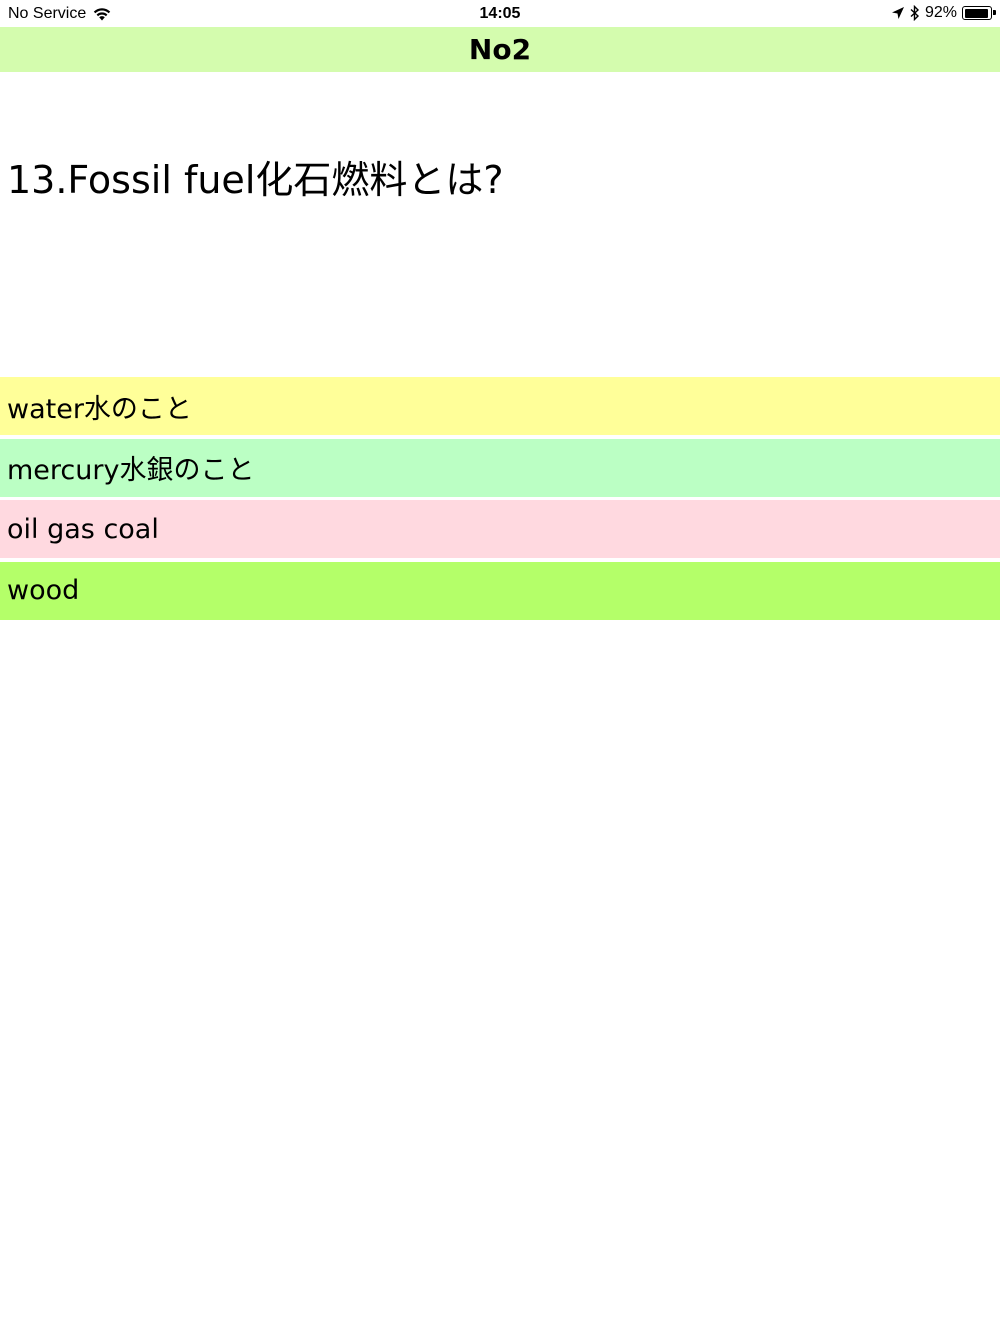  I want to click on battery-percent: 92%, so click(940, 12).